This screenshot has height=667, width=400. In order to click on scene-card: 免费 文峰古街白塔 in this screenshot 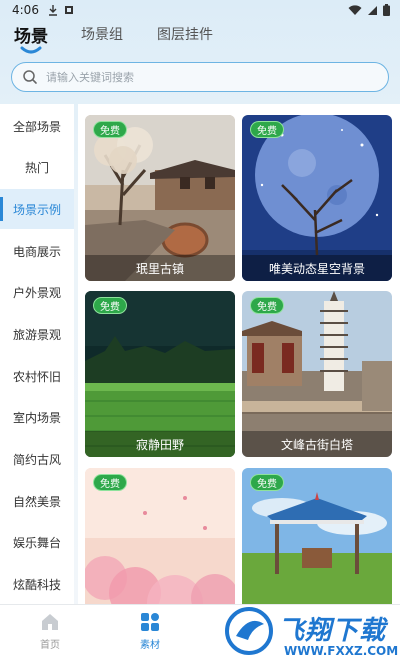, I will do `click(317, 374)`.